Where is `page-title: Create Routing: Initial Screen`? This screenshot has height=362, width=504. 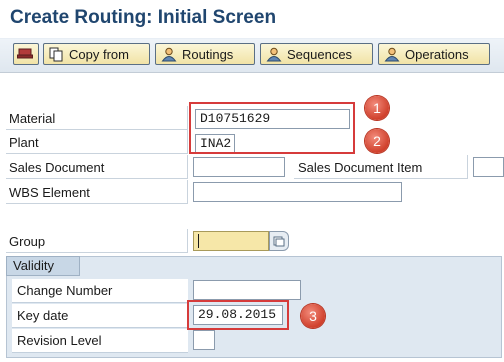
page-title: Create Routing: Initial Screen is located at coordinates (143, 17).